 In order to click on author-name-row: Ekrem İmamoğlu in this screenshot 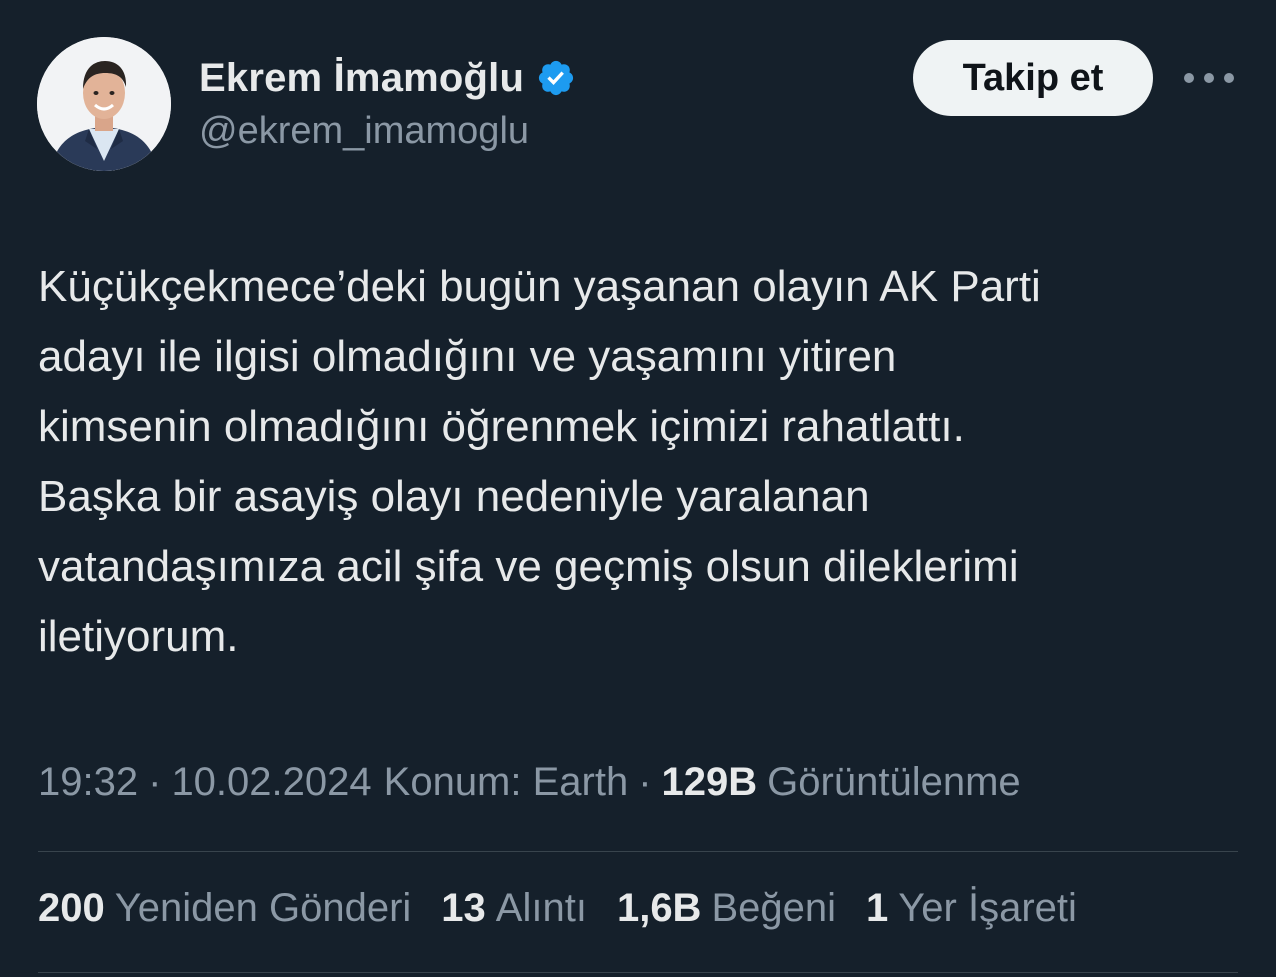, I will do `click(387, 78)`.